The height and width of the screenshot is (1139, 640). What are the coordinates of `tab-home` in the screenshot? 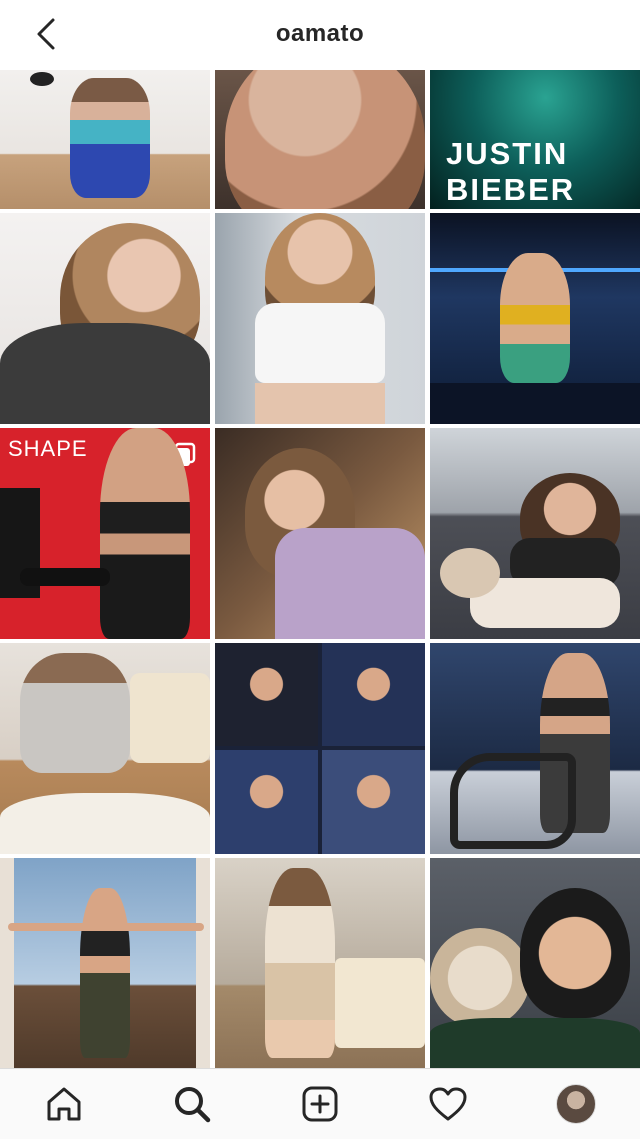 It's located at (64, 1104).